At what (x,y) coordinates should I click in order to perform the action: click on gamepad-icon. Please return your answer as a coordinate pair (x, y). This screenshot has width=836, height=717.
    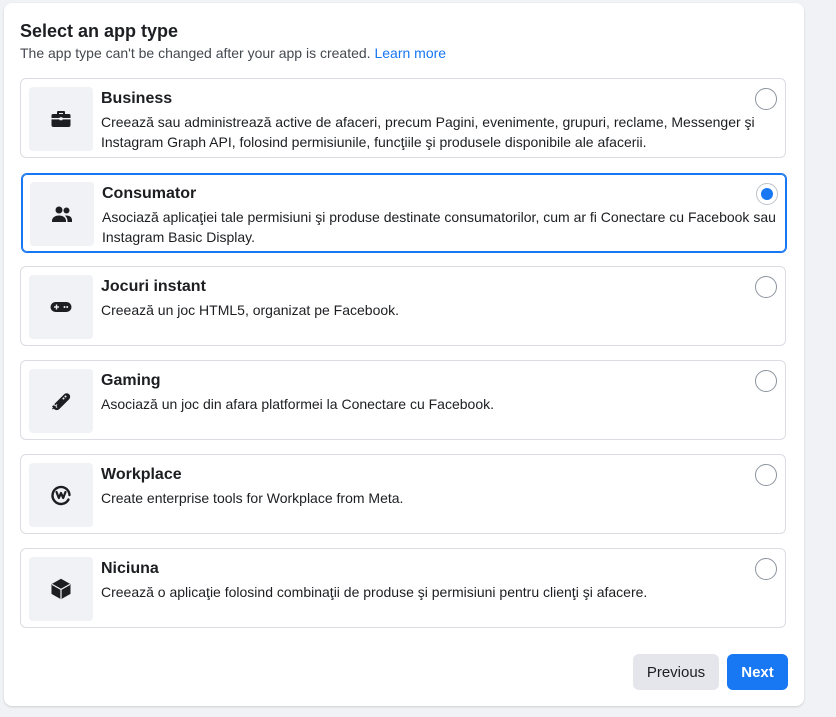
    Looking at the image, I should click on (61, 307).